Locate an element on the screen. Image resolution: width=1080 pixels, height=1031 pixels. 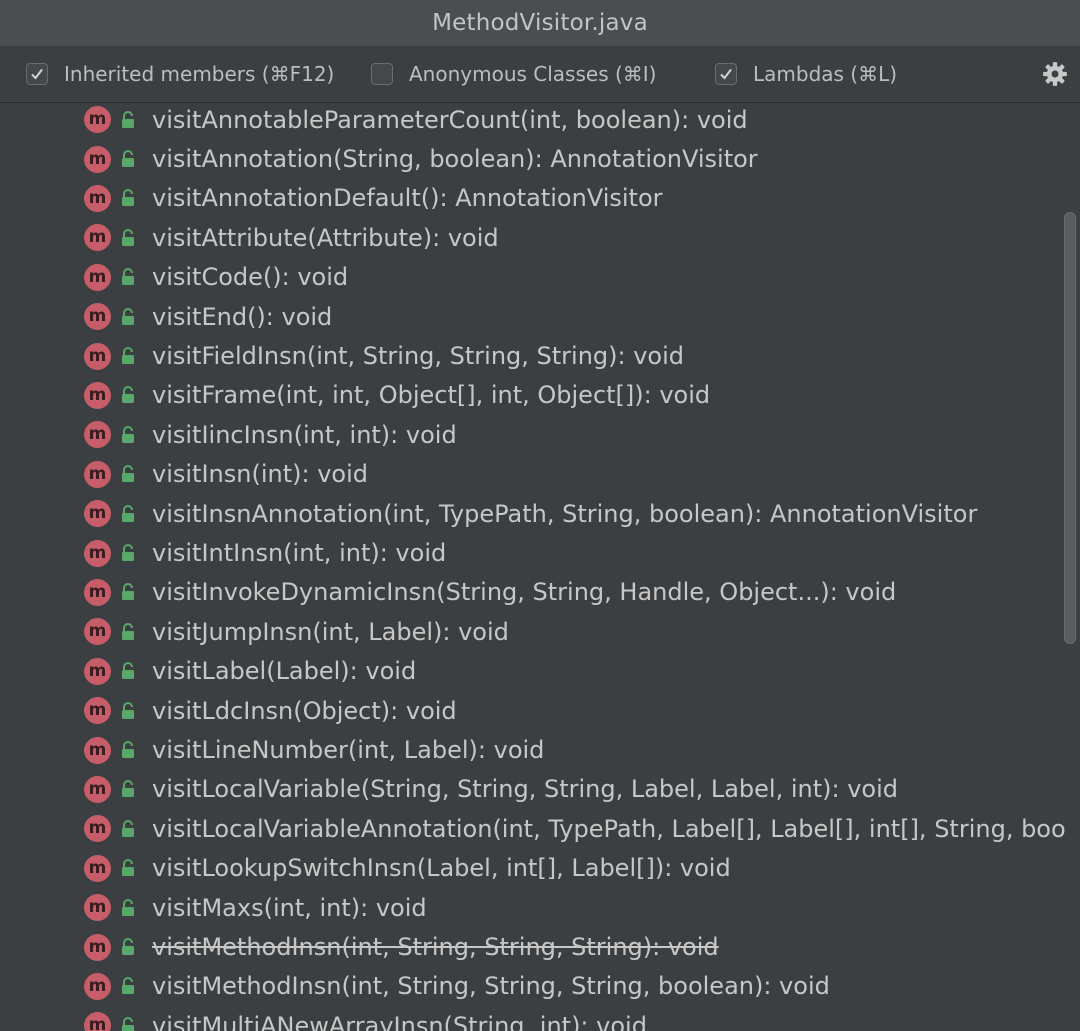
anonymous-classes-label: Anonymous Classes (⌘I) is located at coordinates (533, 74).